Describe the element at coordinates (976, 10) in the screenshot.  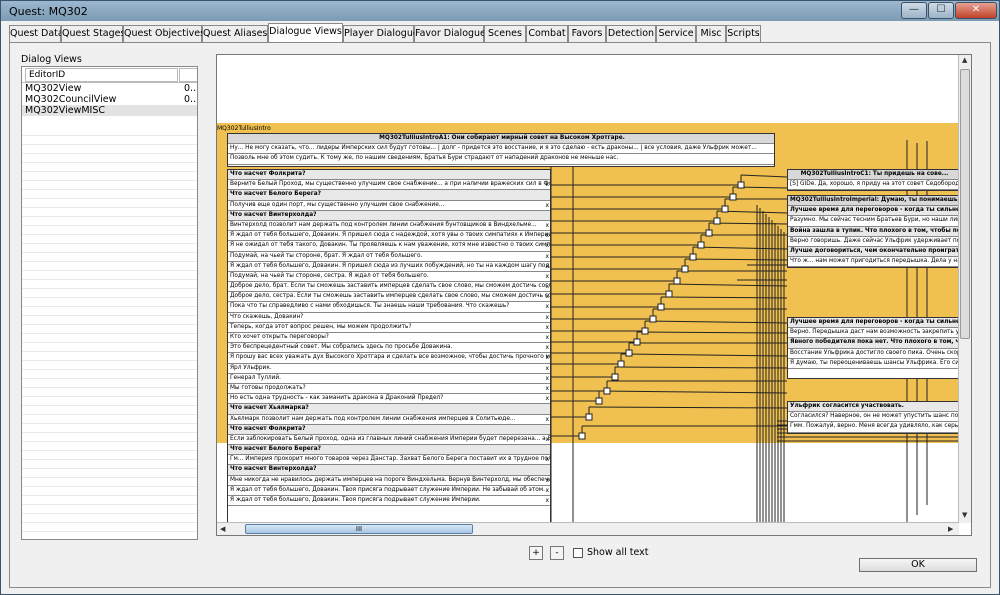
I see `close-button: ✕` at that location.